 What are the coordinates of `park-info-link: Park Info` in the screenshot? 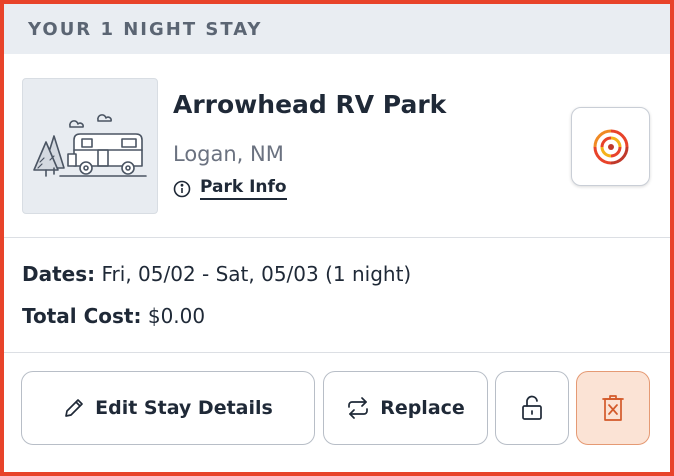 It's located at (230, 188).